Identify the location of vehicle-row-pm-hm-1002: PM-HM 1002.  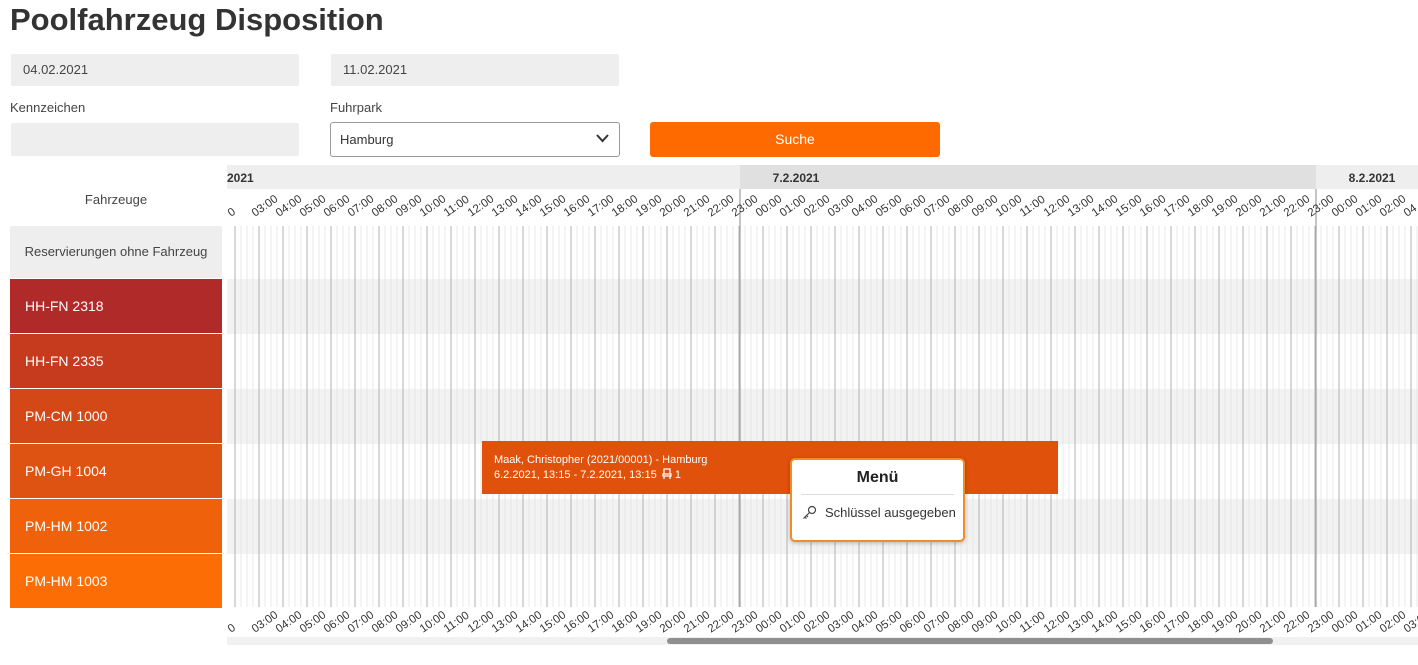
(116, 526).